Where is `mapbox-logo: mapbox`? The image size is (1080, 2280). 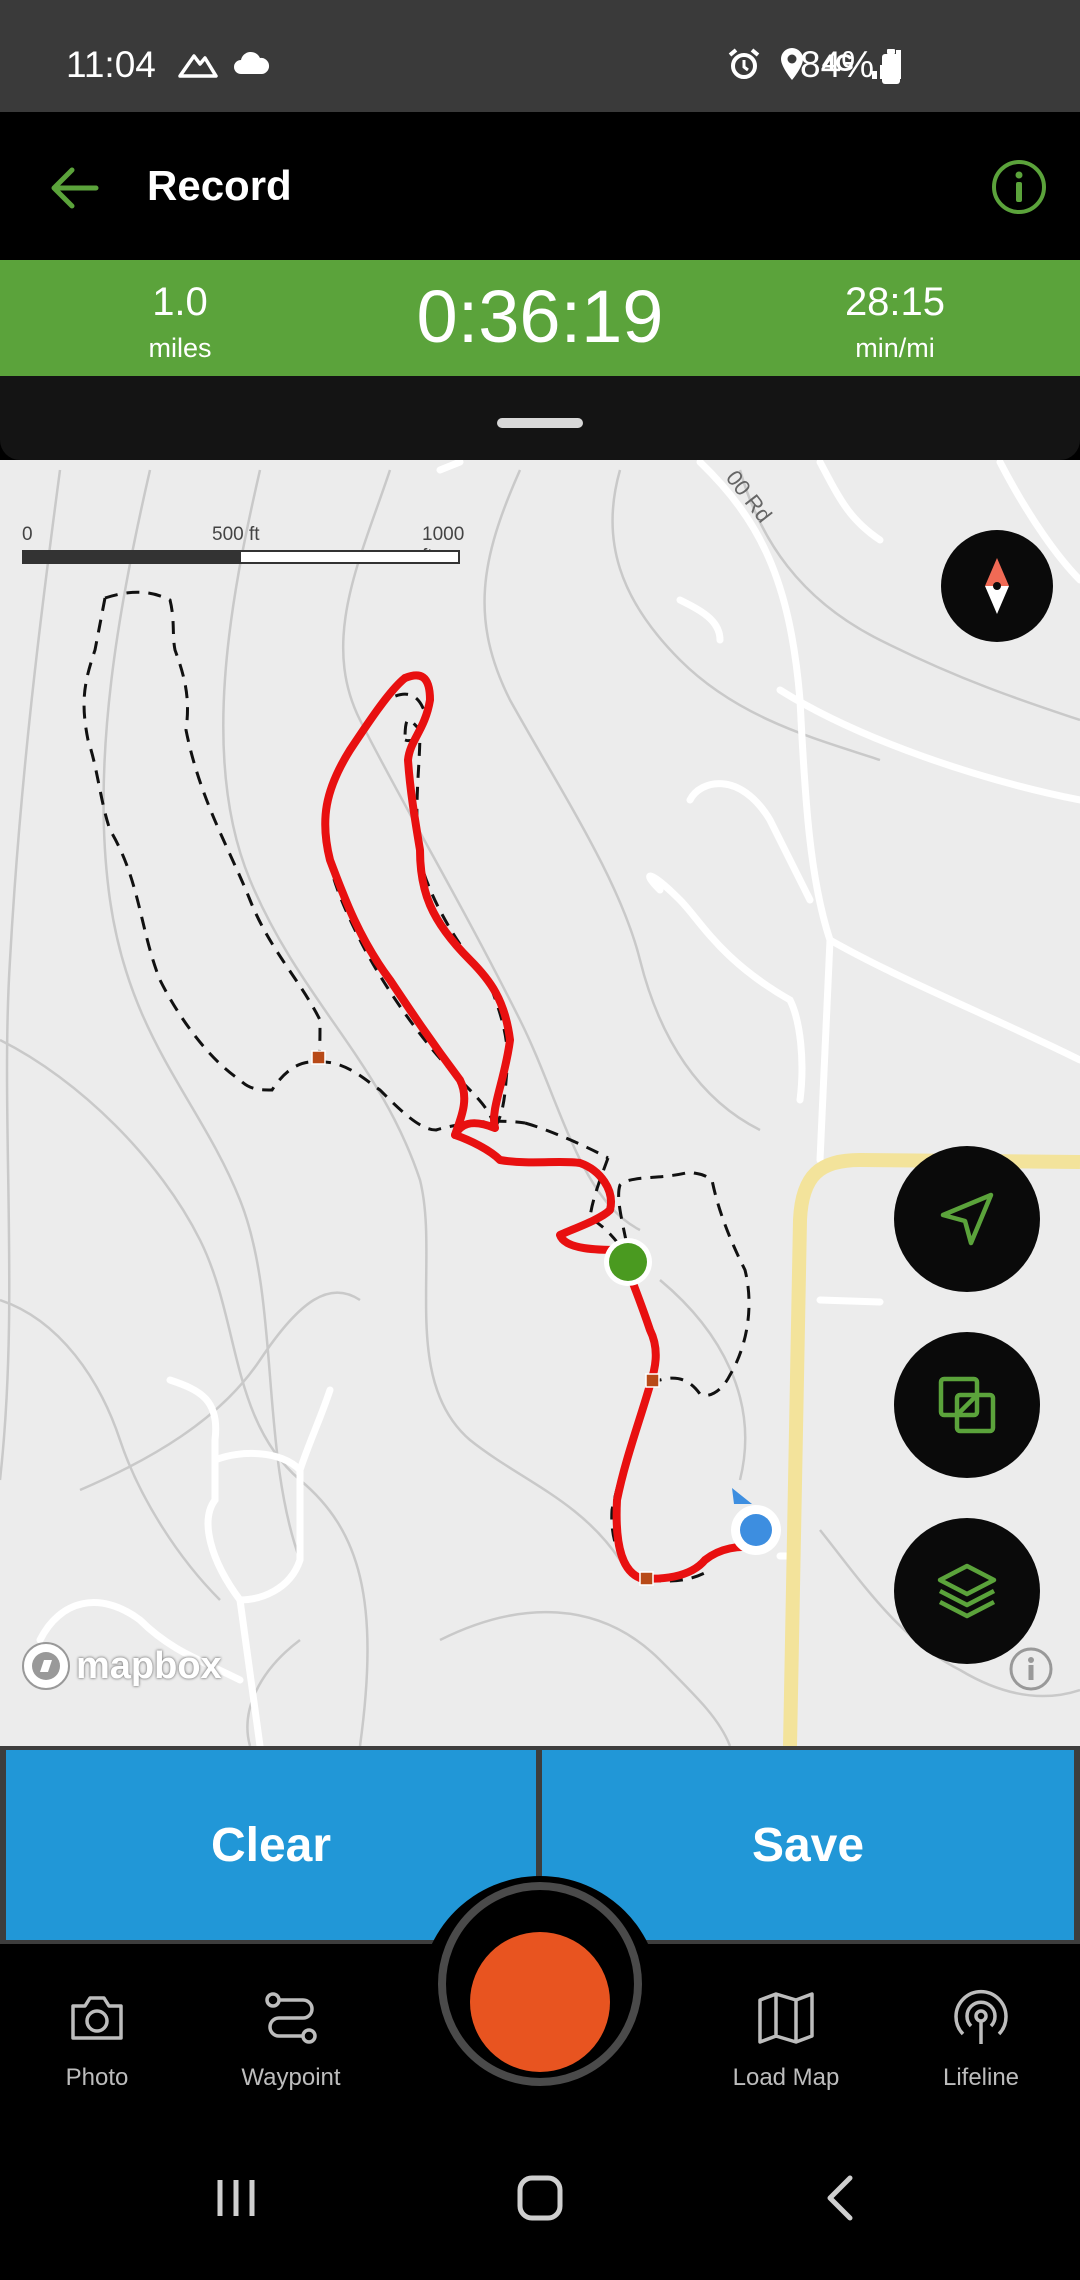 mapbox-logo: mapbox is located at coordinates (121, 1666).